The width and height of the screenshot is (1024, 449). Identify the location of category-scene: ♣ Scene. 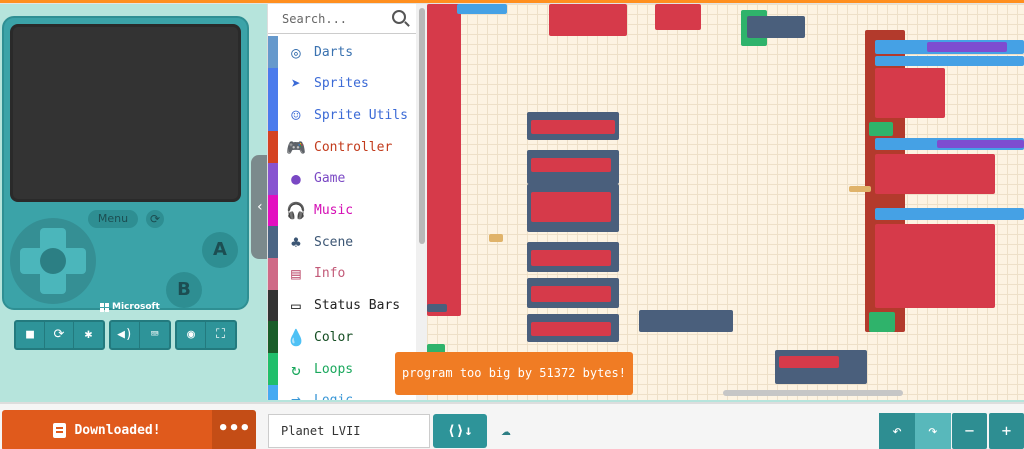
(342, 242).